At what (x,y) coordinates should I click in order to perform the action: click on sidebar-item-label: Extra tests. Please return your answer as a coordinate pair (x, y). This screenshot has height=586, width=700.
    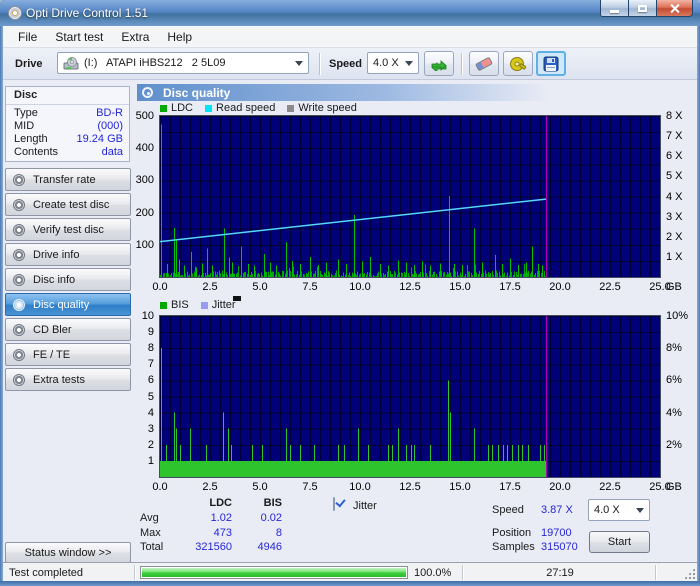
    Looking at the image, I should click on (59, 379).